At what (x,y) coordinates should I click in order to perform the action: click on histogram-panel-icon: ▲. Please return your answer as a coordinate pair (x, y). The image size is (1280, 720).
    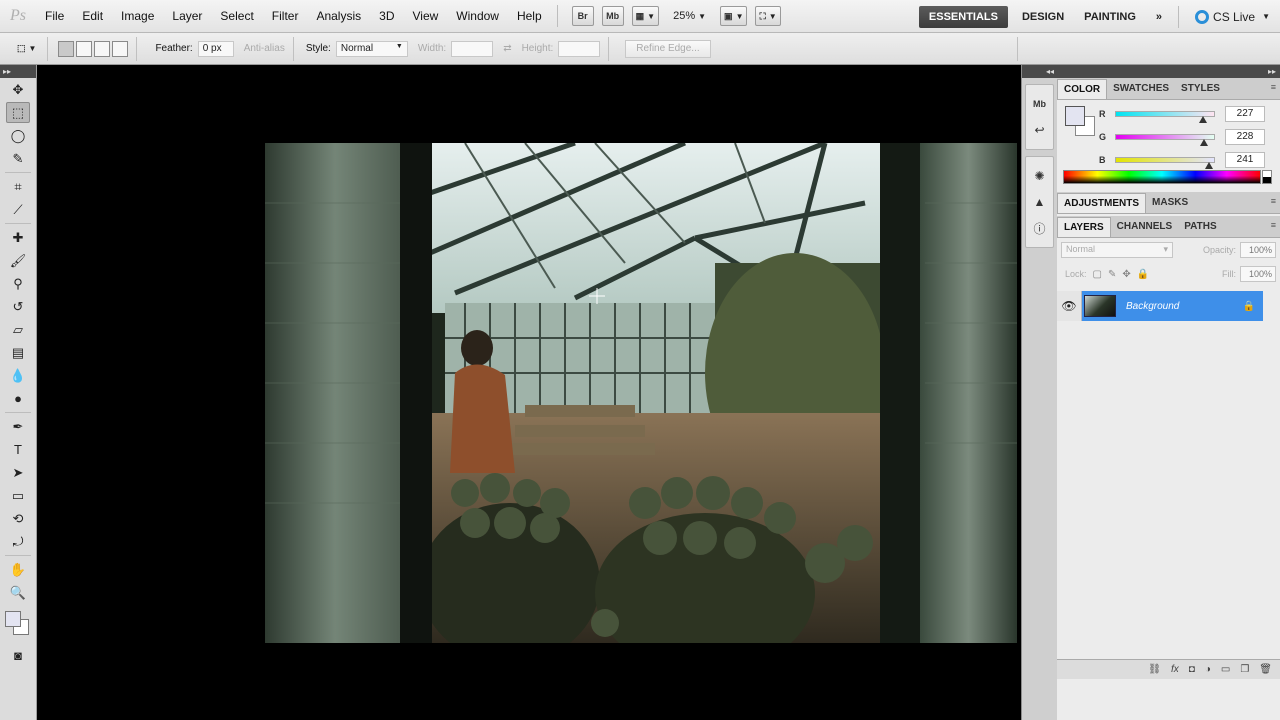
    Looking at the image, I should click on (1040, 202).